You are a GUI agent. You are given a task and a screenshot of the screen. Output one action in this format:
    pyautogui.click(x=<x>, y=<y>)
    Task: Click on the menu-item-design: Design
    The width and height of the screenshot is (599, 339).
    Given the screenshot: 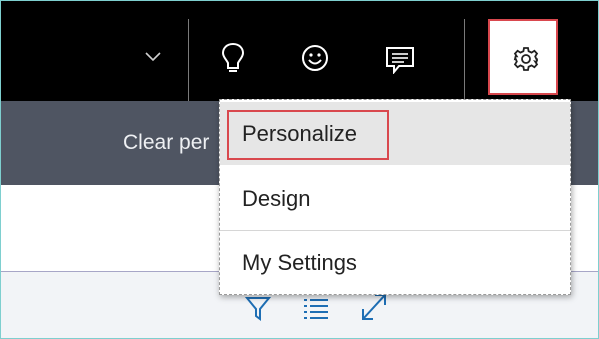 What is the action you would take?
    pyautogui.click(x=395, y=198)
    